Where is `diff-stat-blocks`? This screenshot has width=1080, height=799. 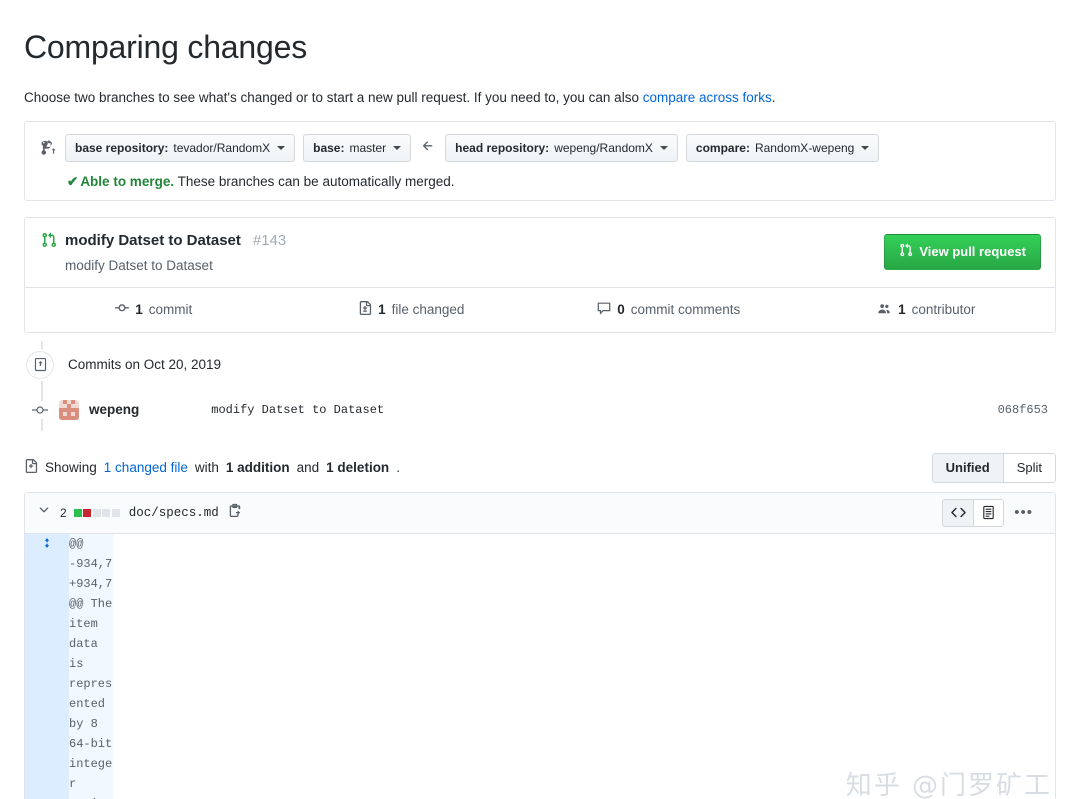 diff-stat-blocks is located at coordinates (96, 512).